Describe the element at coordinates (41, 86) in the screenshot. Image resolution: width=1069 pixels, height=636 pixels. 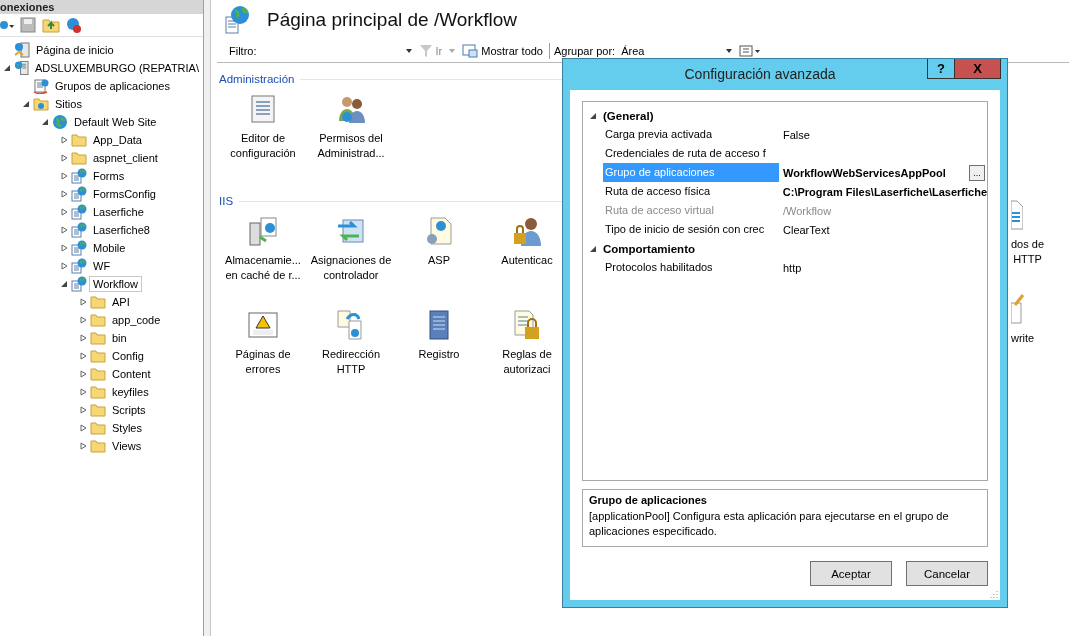
I see `app-pool-icon` at that location.